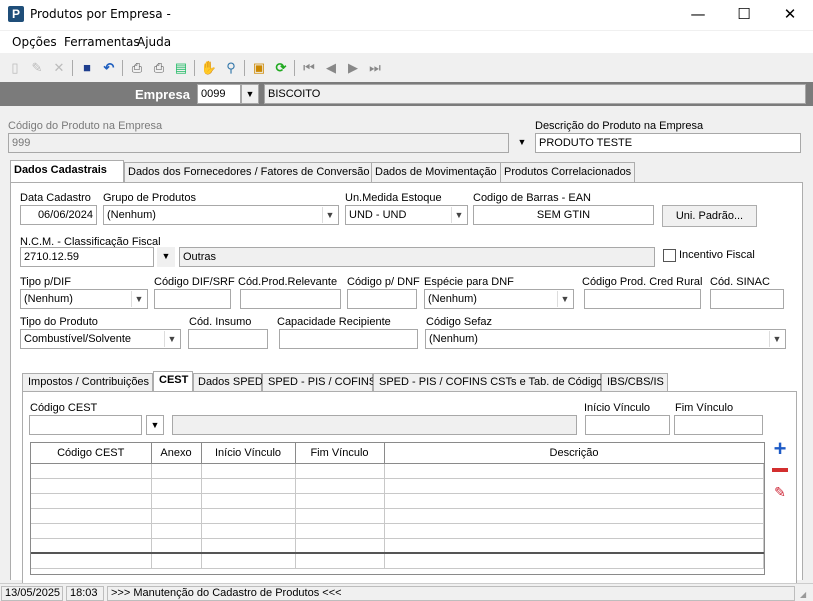 This screenshot has width=813, height=601. What do you see at coordinates (259, 68) in the screenshot?
I see `properties-icon: ▣` at bounding box center [259, 68].